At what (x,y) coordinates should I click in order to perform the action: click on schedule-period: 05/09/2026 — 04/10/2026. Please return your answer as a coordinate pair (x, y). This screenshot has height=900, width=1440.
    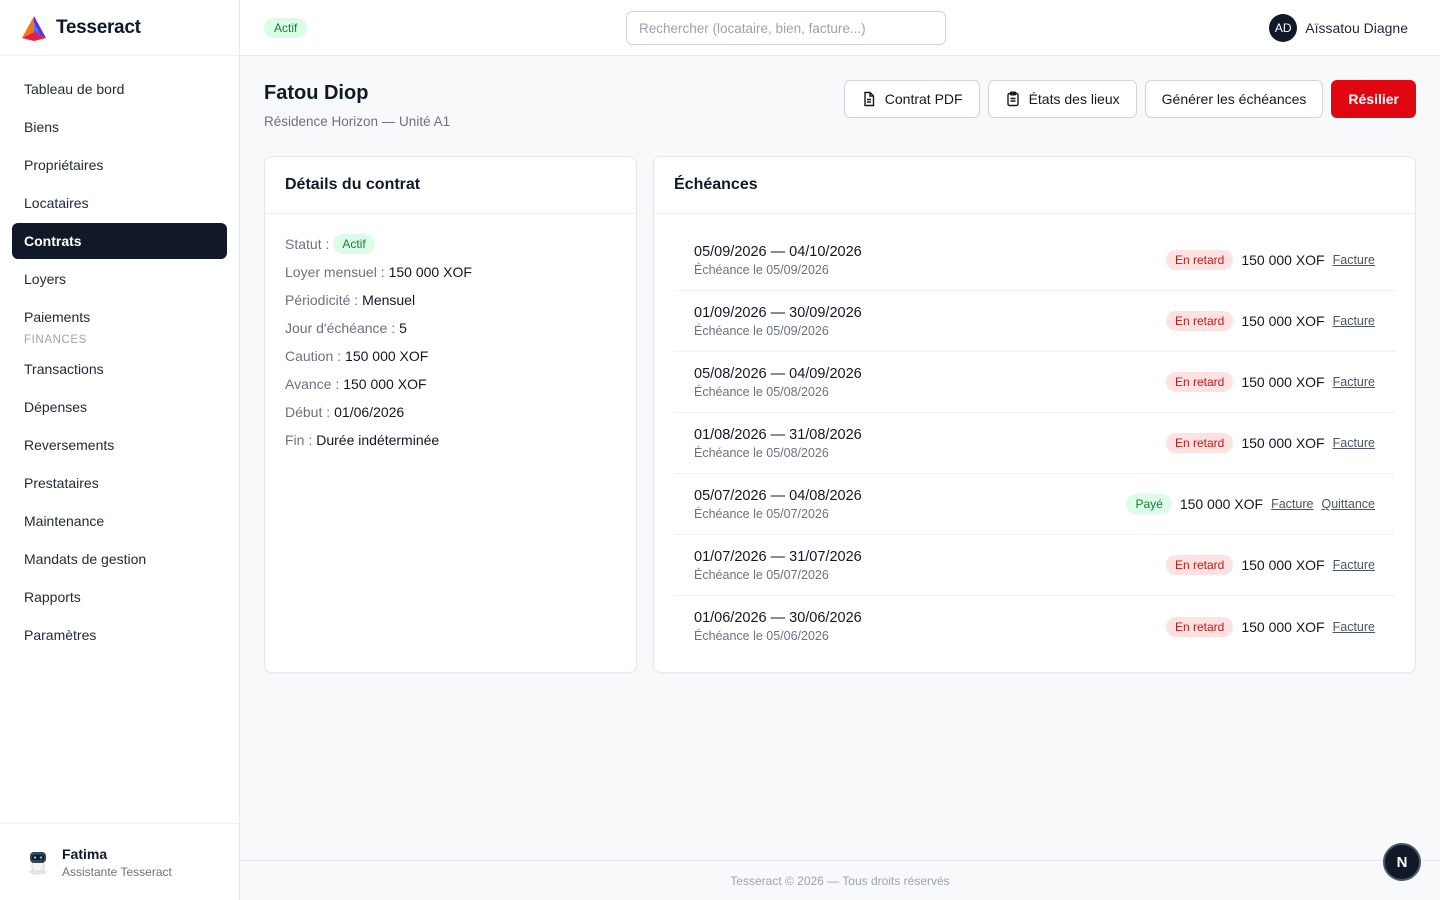
    Looking at the image, I should click on (778, 251).